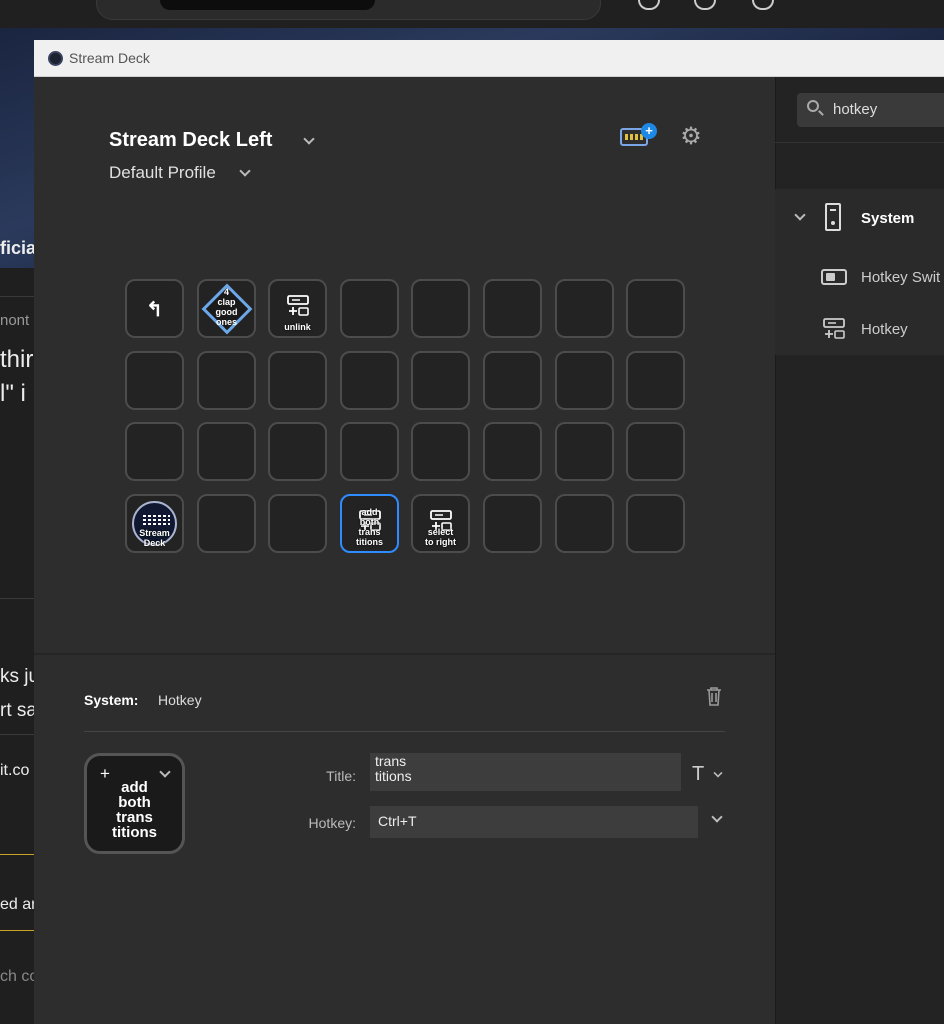 Image resolution: width=944 pixels, height=1024 pixels. I want to click on category-label: System, so click(888, 218).